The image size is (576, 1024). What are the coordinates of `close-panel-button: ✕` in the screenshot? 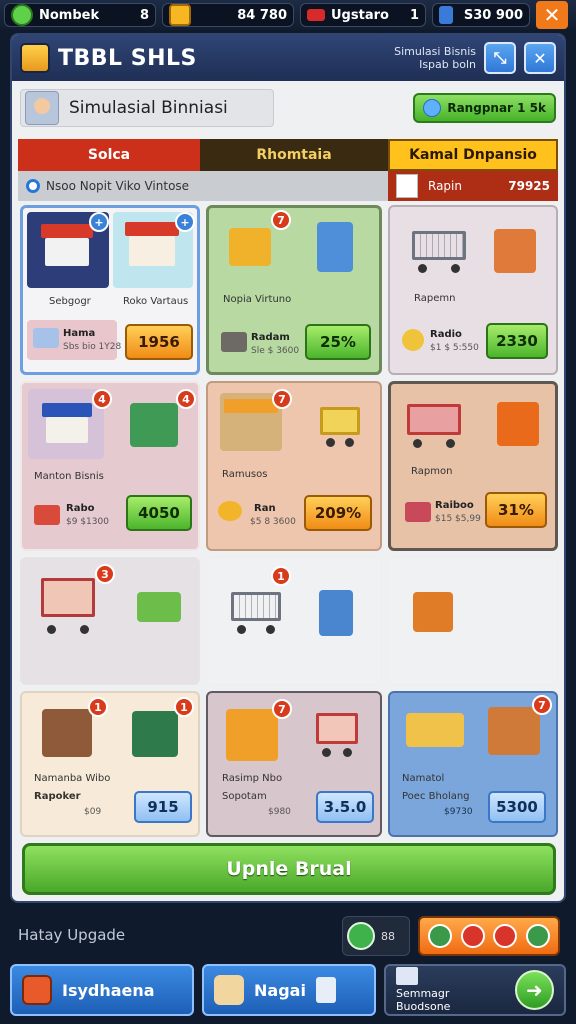 It's located at (540, 58).